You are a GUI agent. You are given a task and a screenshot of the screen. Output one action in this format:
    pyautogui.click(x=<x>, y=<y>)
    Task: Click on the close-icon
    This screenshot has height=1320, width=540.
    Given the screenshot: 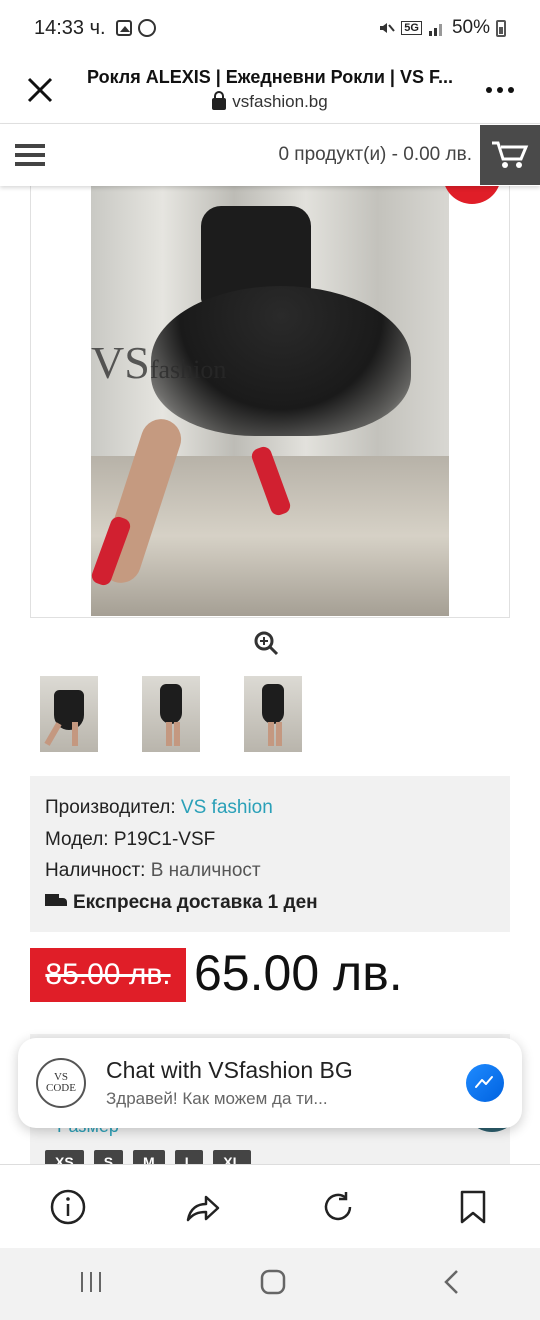 What is the action you would take?
    pyautogui.click(x=40, y=89)
    